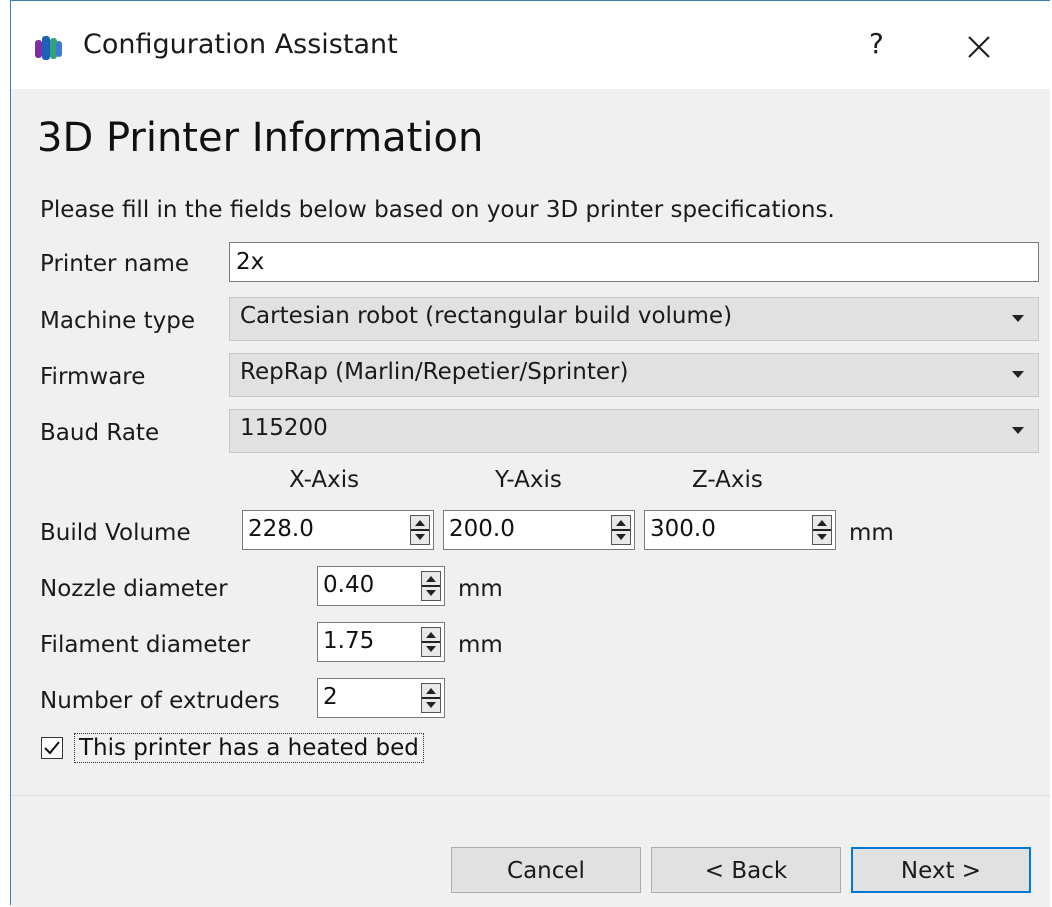 The width and height of the screenshot is (1052, 907). What do you see at coordinates (260, 138) in the screenshot?
I see `page-heading: 3D Printer Information` at bounding box center [260, 138].